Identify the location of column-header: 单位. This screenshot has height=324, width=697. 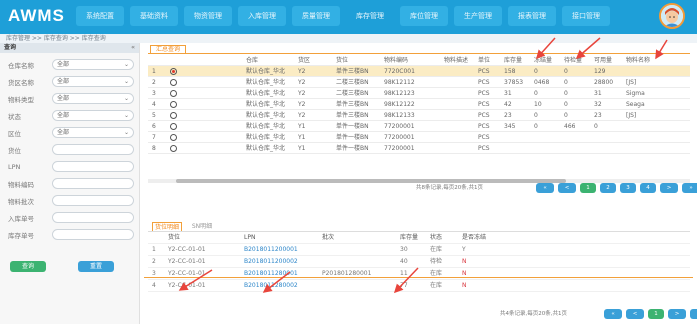
(484, 60).